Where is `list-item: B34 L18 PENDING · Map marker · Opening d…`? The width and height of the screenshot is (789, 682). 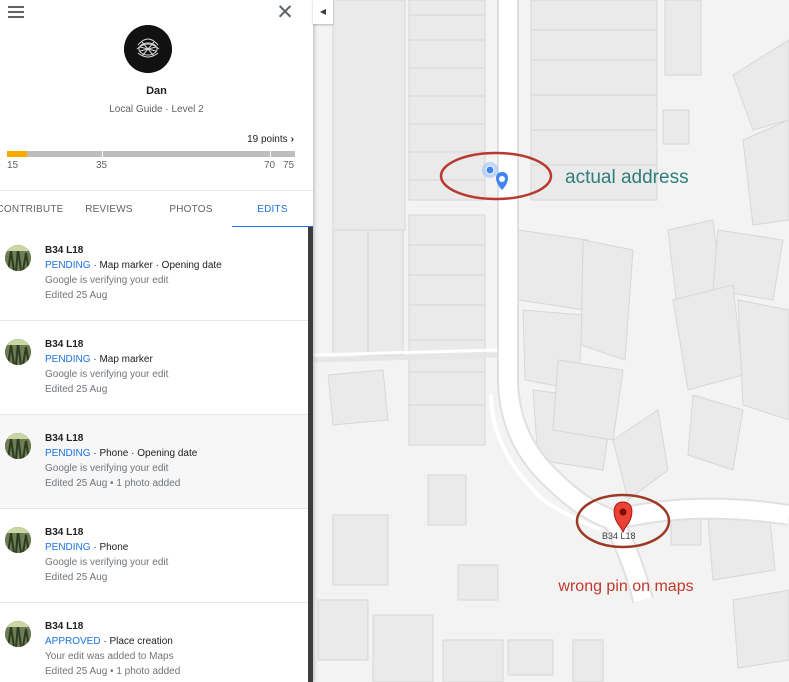
list-item: B34 L18 PENDING · Map marker · Opening d… is located at coordinates (154, 274).